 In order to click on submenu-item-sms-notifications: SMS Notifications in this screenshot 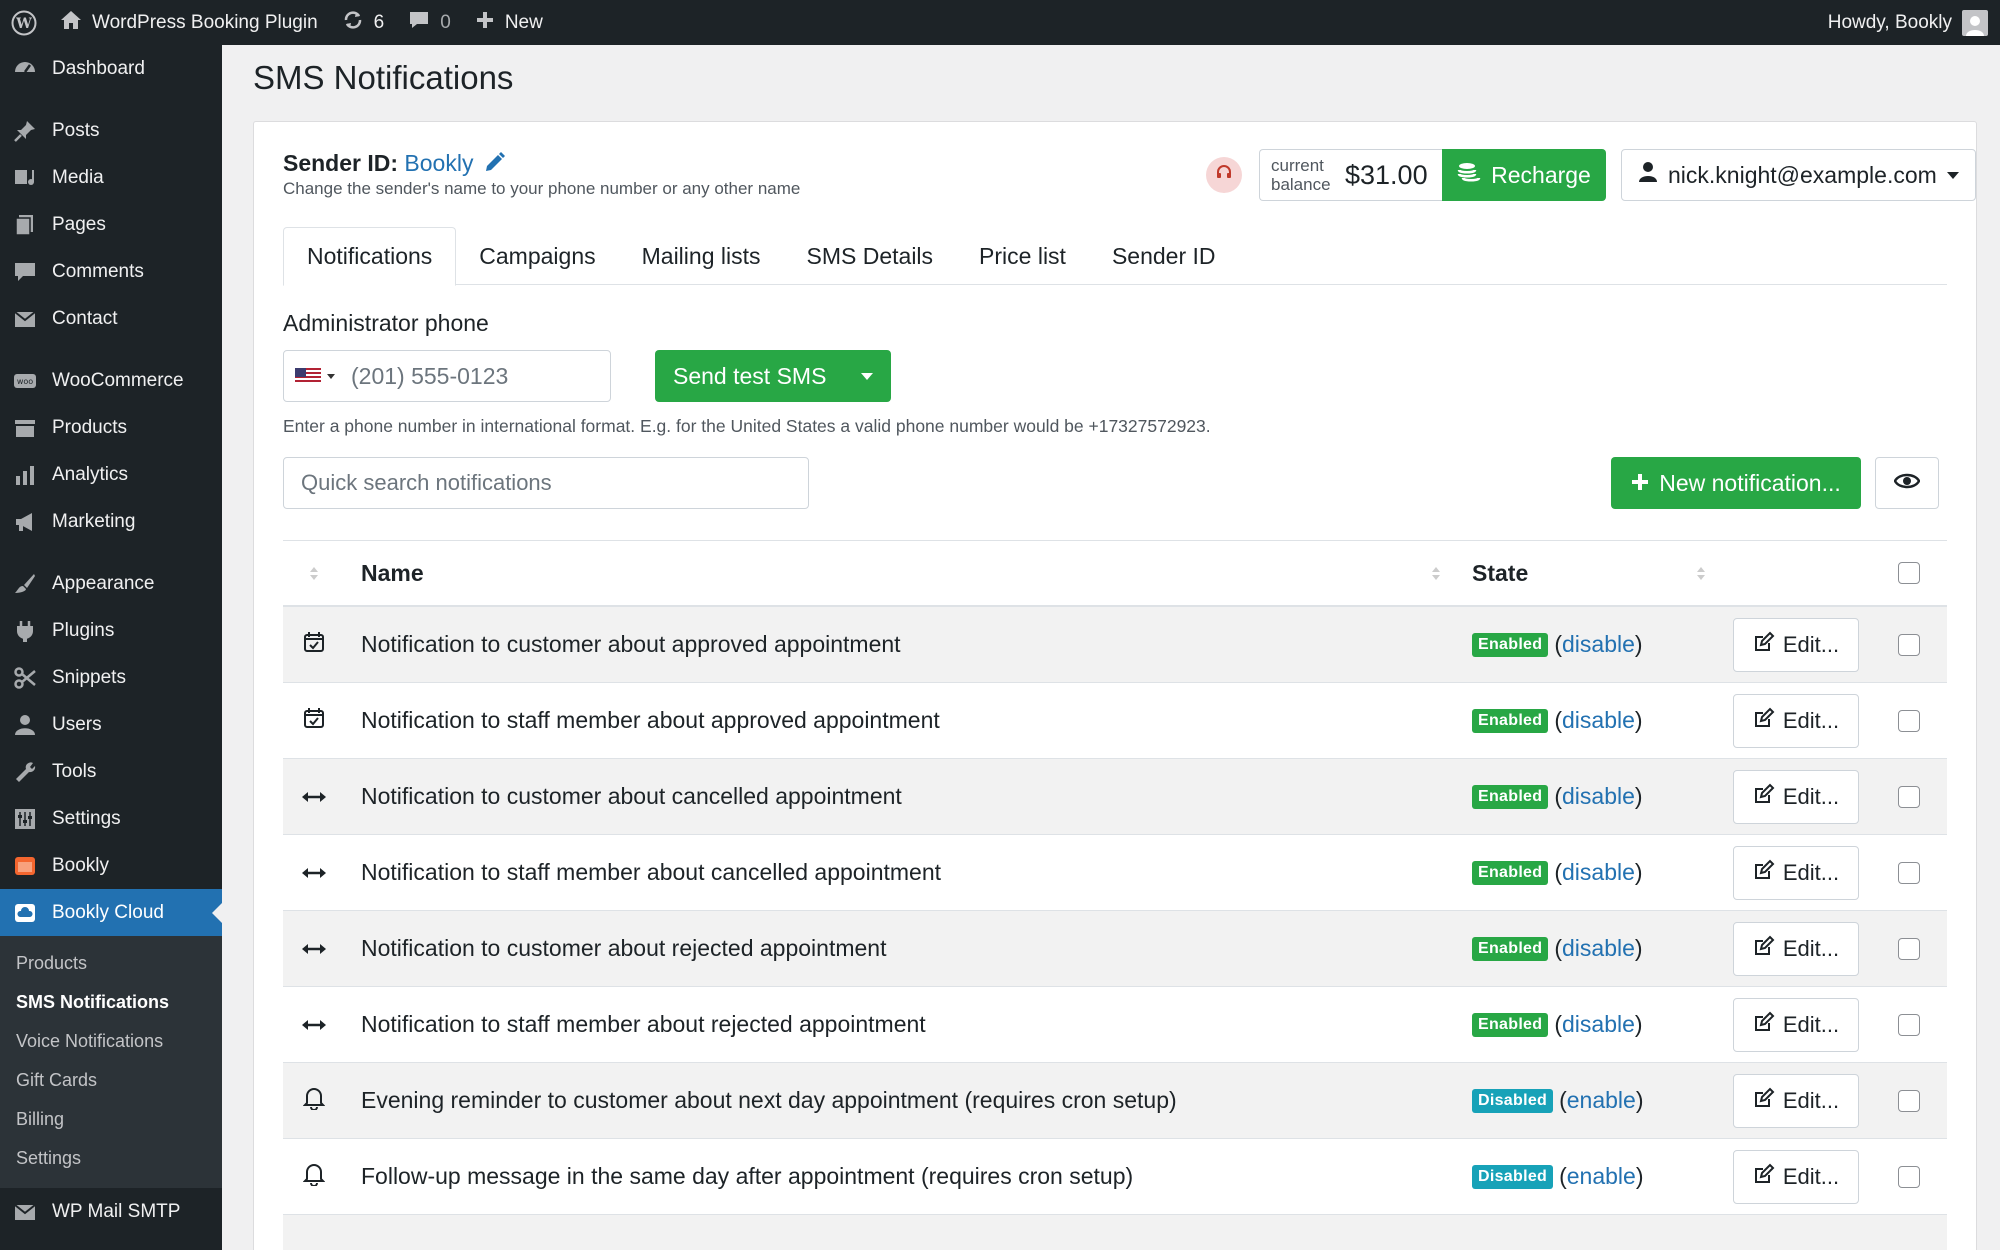, I will do `click(111, 1002)`.